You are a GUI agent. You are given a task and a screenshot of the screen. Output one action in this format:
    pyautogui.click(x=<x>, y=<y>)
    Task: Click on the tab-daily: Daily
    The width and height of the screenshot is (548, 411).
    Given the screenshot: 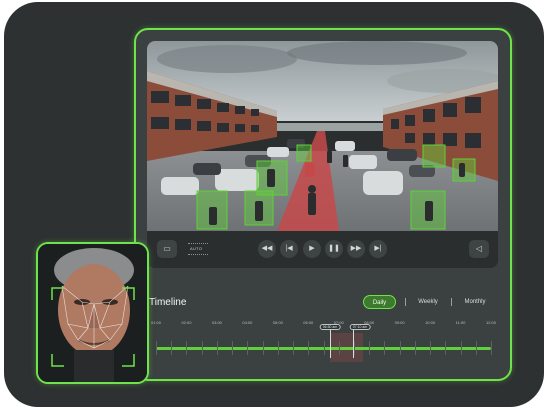 What is the action you would take?
    pyautogui.click(x=379, y=302)
    